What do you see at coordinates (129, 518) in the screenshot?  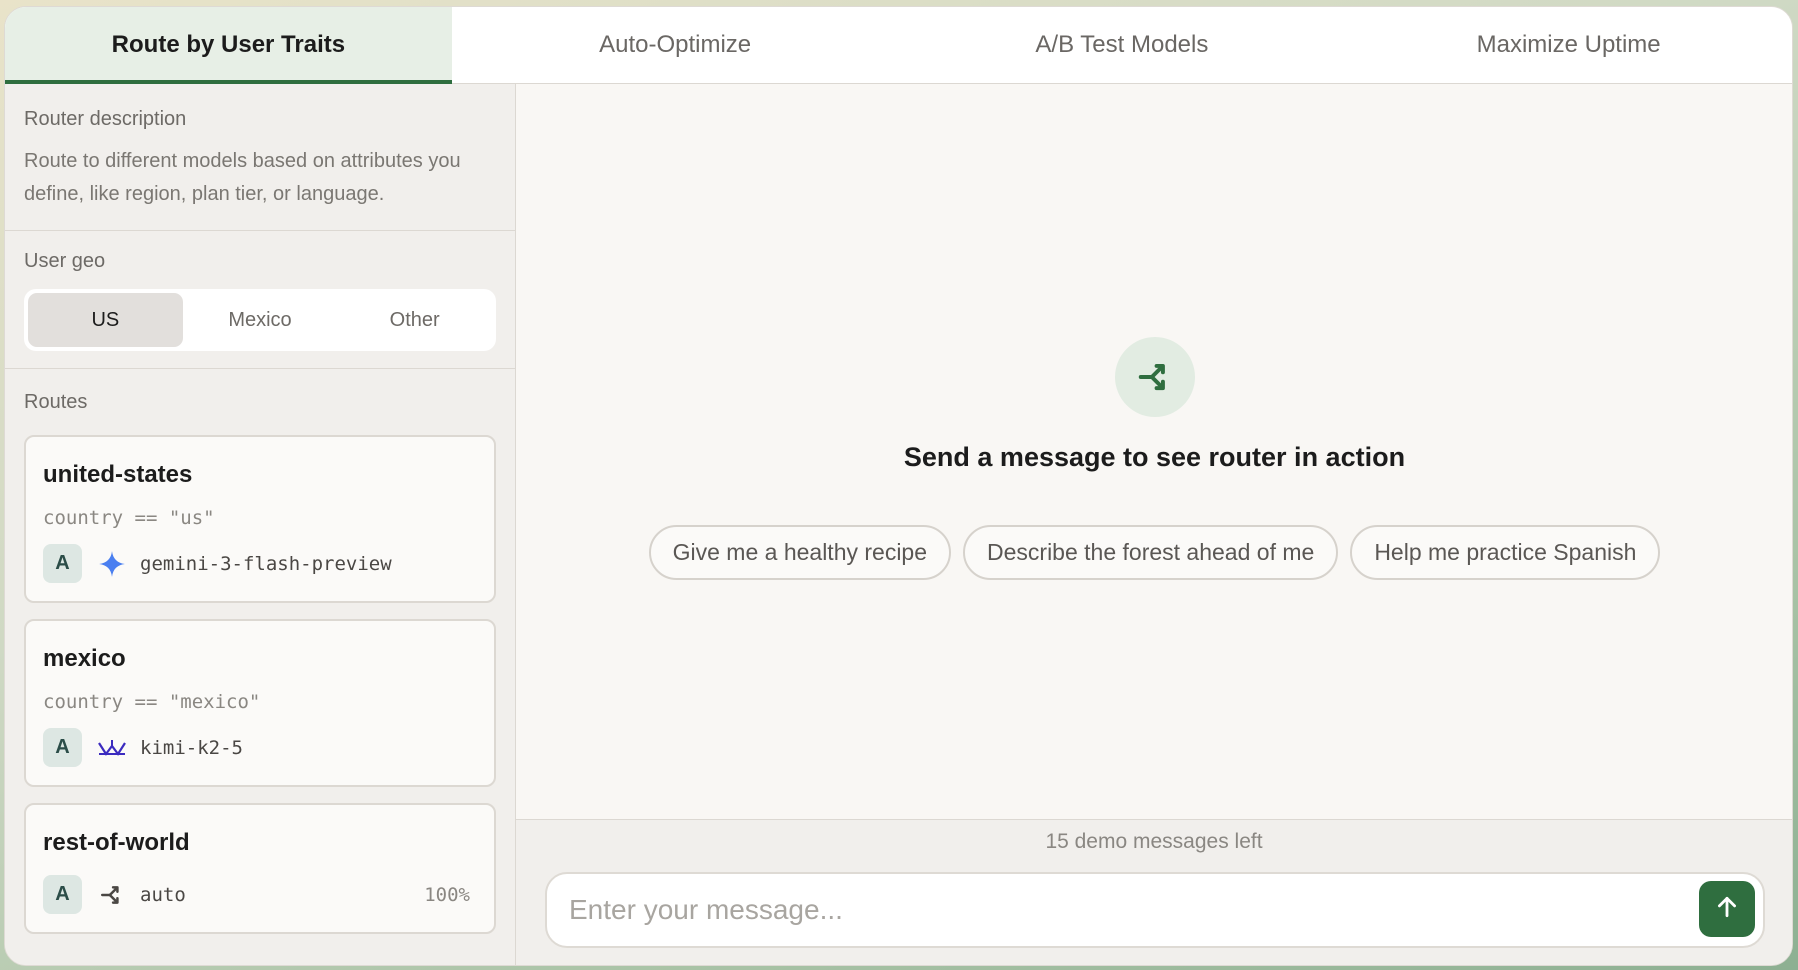 I see `route-condition: country == "us"` at bounding box center [129, 518].